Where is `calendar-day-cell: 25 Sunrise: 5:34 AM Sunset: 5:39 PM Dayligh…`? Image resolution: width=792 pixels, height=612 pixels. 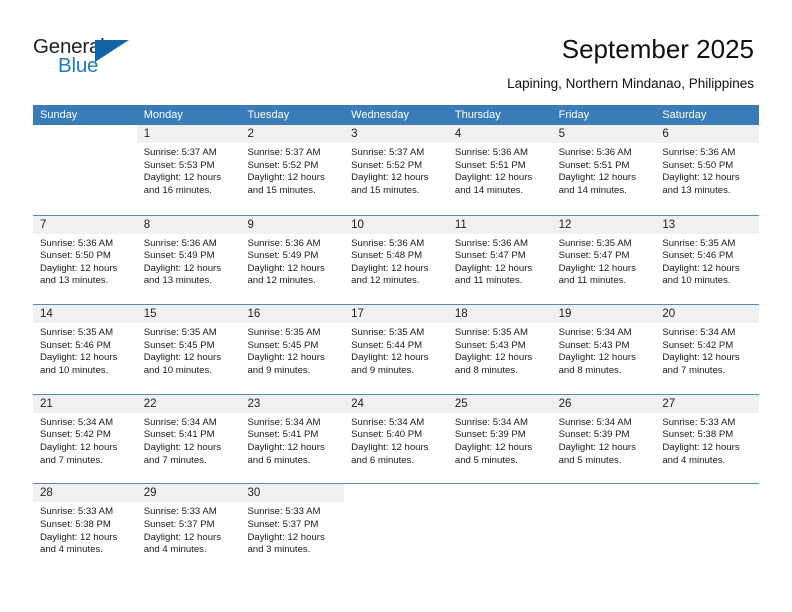 calendar-day-cell: 25 Sunrise: 5:34 AM Sunset: 5:39 PM Dayligh… is located at coordinates (499, 439).